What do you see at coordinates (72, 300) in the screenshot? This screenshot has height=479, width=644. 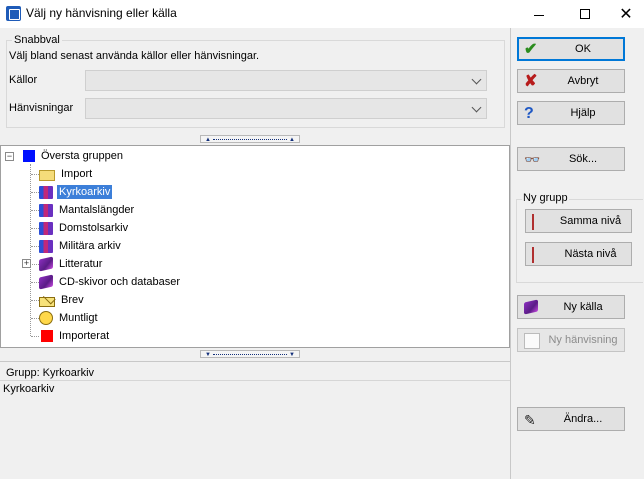 I see `tree-item-label: Brev` at bounding box center [72, 300].